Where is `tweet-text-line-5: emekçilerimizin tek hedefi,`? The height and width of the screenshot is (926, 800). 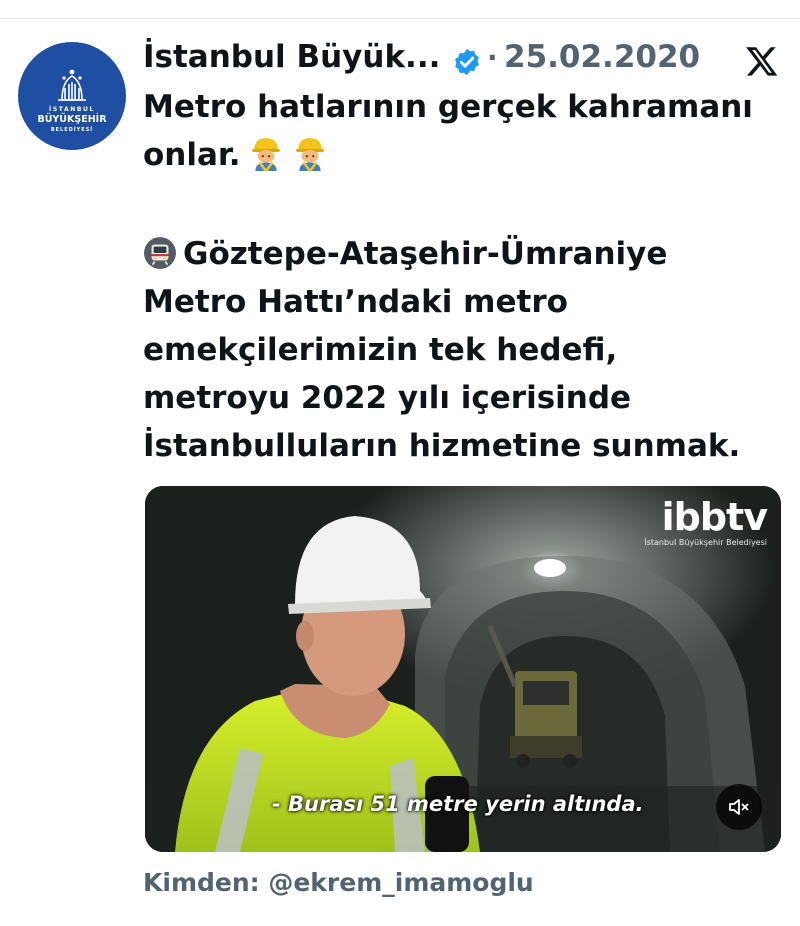 tweet-text-line-5: emekçilerimizin tek hedefi, is located at coordinates (380, 350).